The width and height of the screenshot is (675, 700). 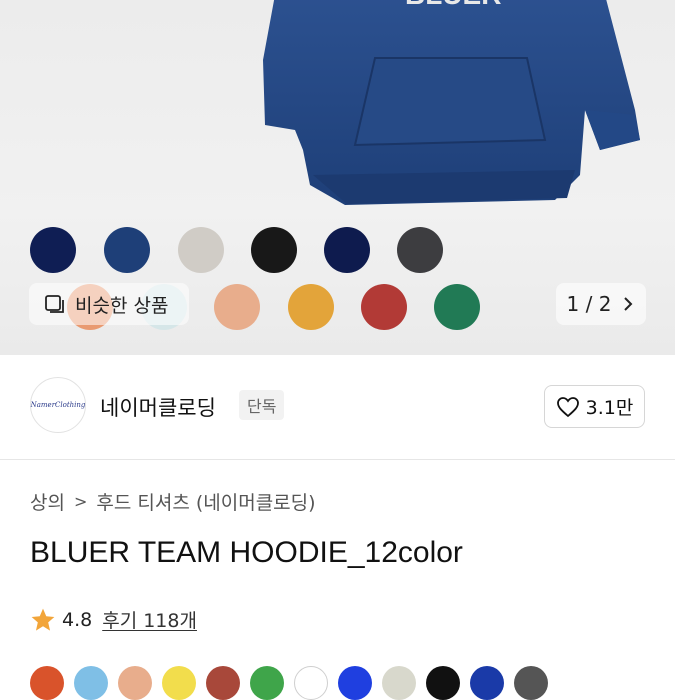 I want to click on pager-text: 1 / 2, so click(x=589, y=304).